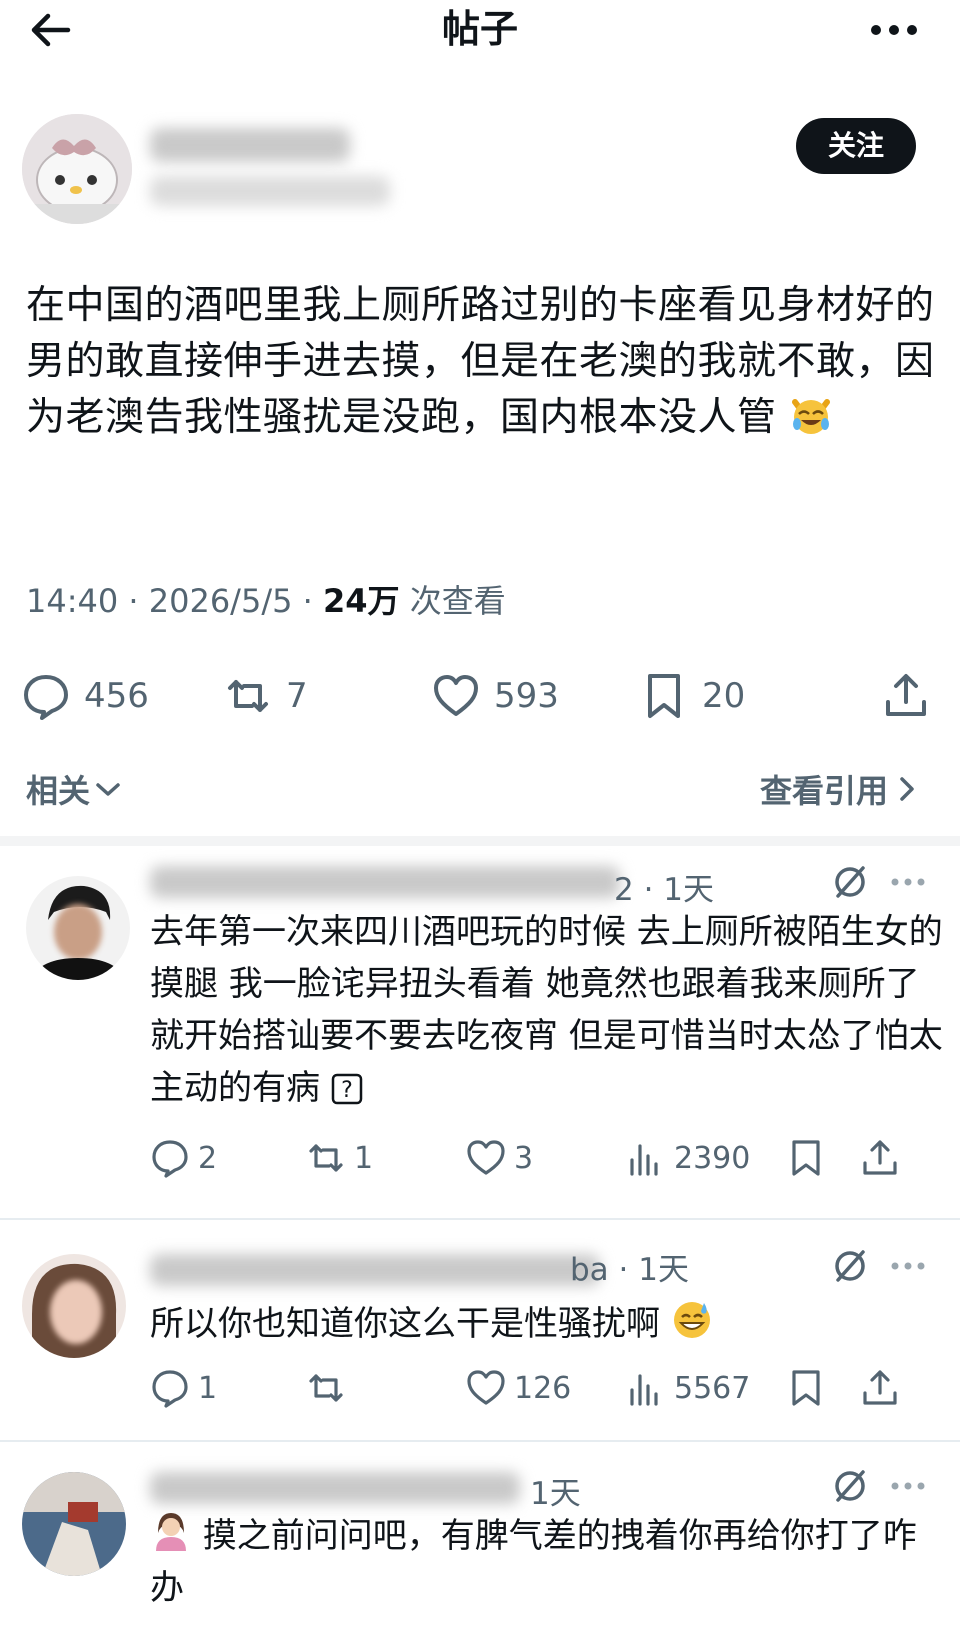  Describe the element at coordinates (480, 841) in the screenshot. I see `section-divider` at that location.